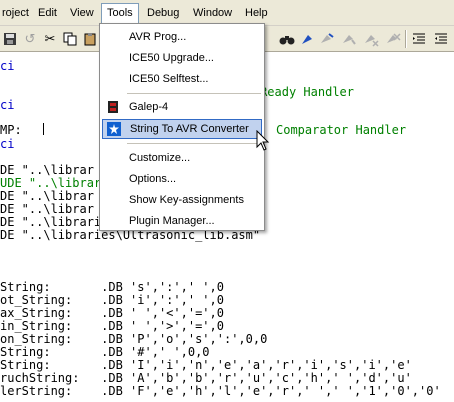 Image resolution: width=454 pixels, height=402 pixels. I want to click on toolbar-separator, so click(406, 39).